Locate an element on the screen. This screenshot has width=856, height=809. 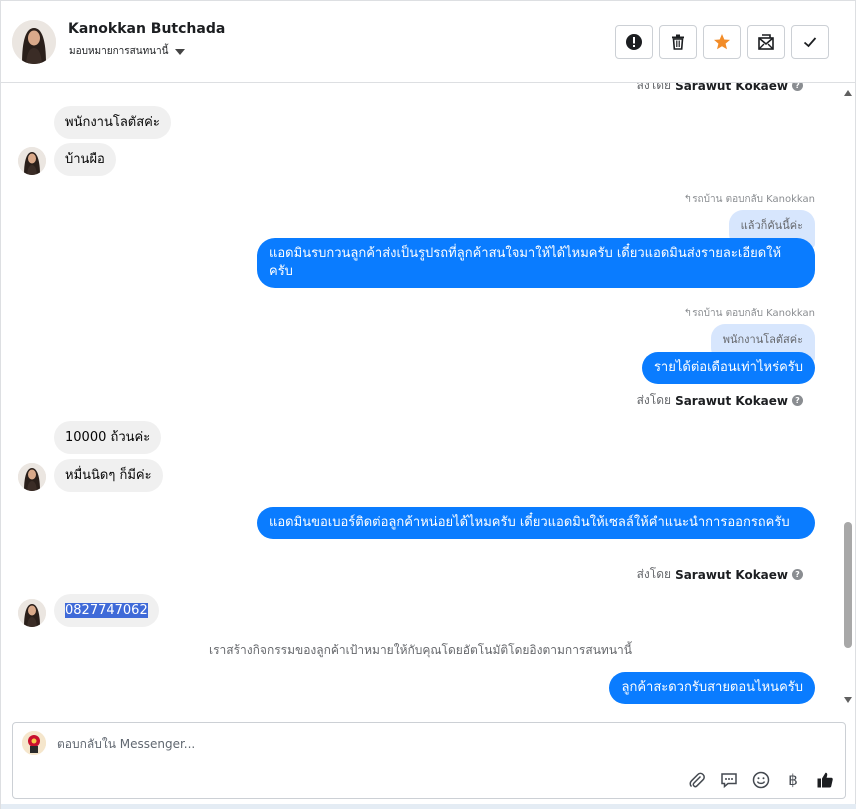
conversation-actions is located at coordinates (722, 42).